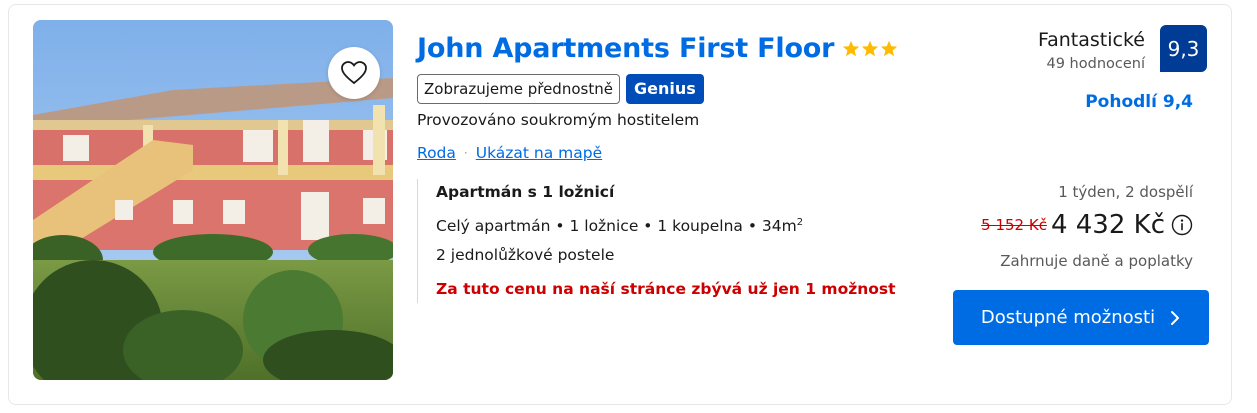  I want to click on chevron-right-icon, so click(1175, 317).